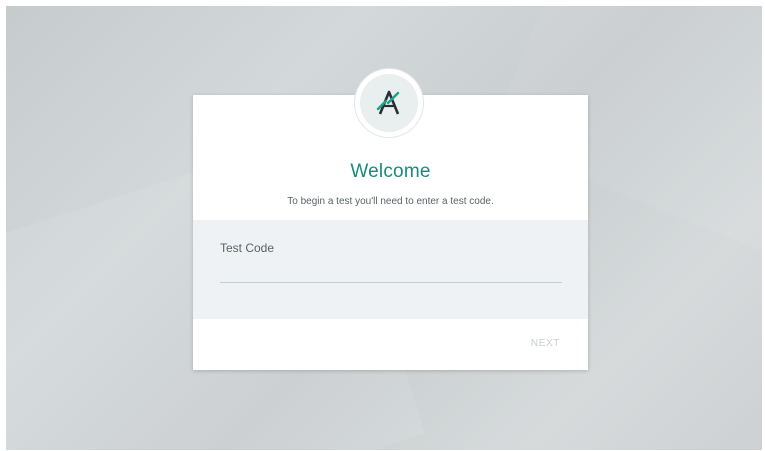 The image size is (765, 451). Describe the element at coordinates (247, 248) in the screenshot. I see `test-code-label: Test Code` at that location.